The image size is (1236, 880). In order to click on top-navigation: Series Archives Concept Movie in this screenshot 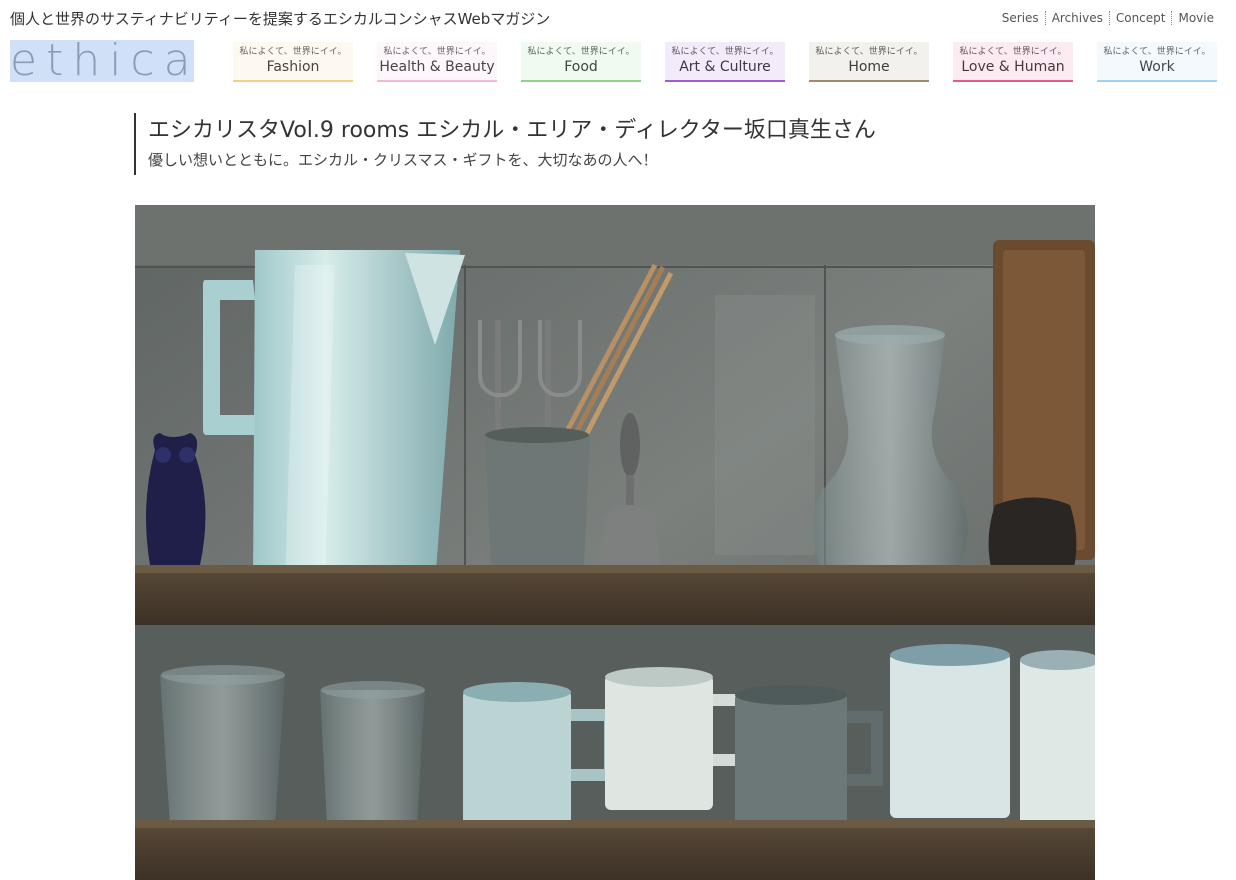, I will do `click(1108, 18)`.